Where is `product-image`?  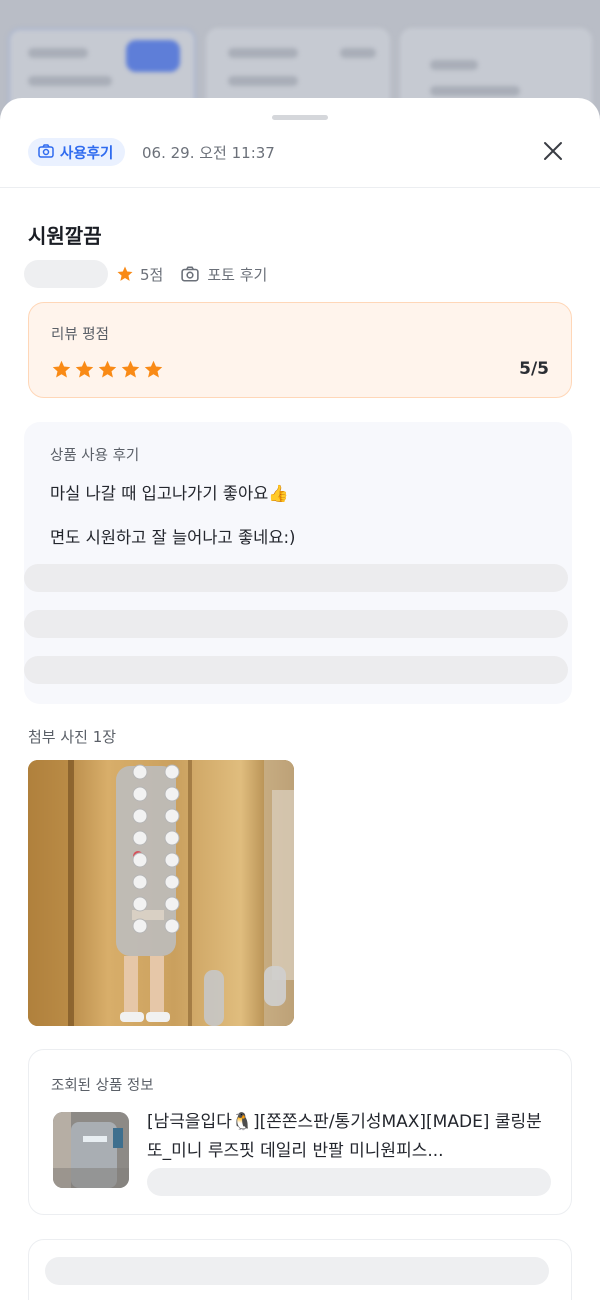 product-image is located at coordinates (91, 1150).